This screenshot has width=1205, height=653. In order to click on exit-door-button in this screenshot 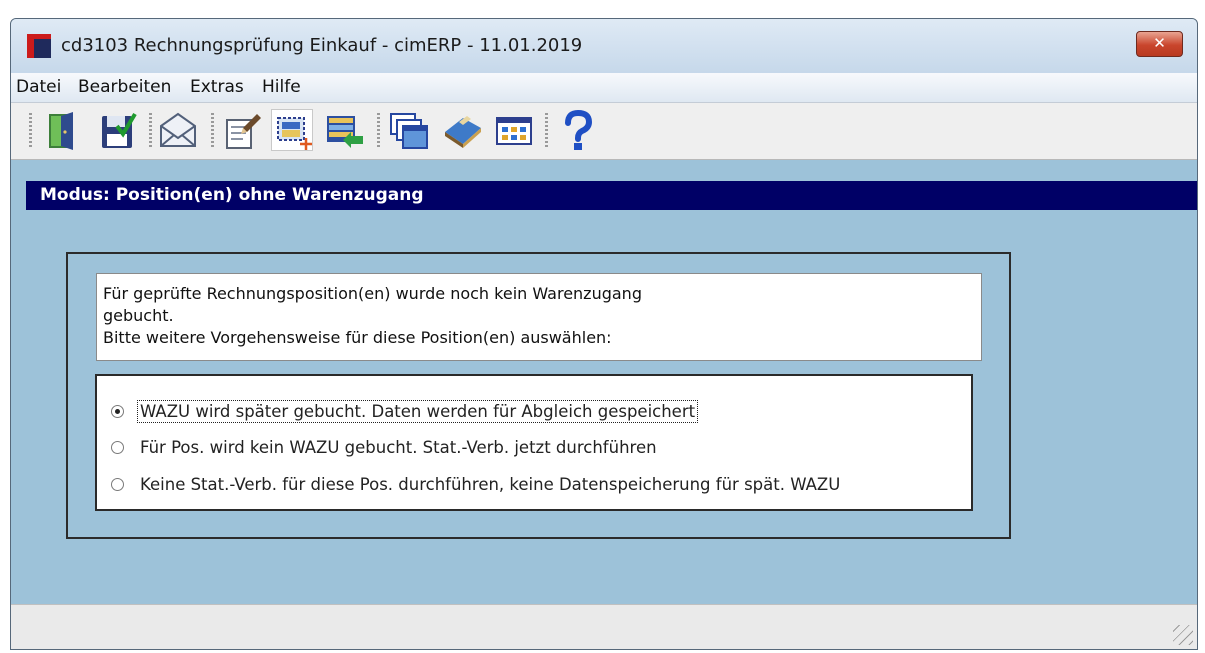, I will do `click(62, 131)`.